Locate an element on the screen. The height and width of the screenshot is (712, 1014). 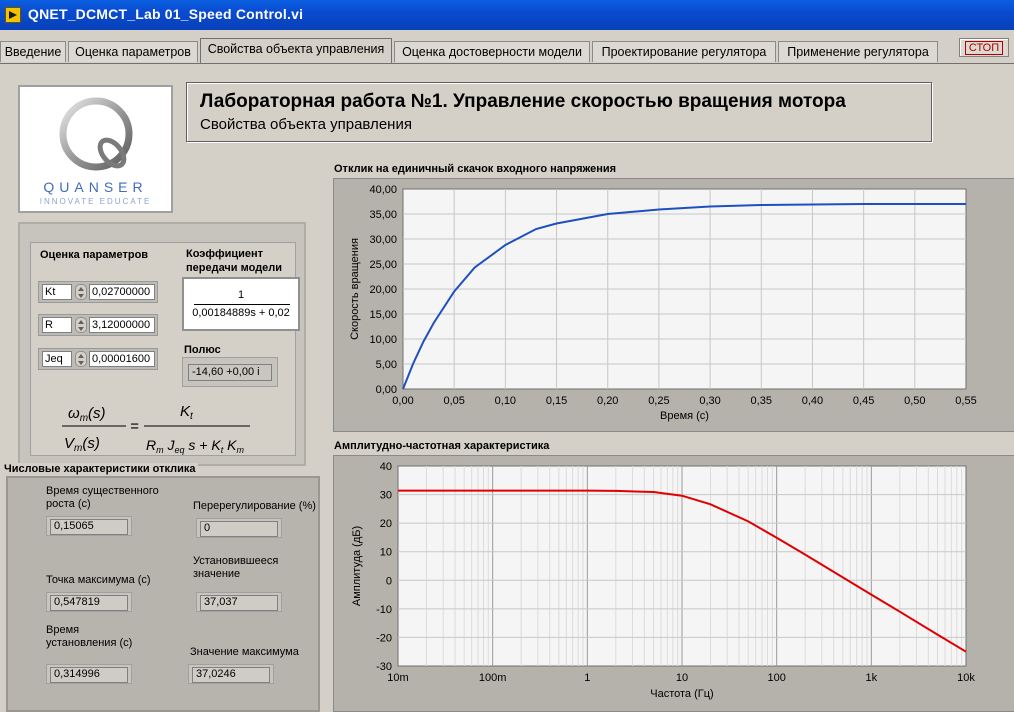
x-axis-label: Частота (Гц) is located at coordinates (681, 694).